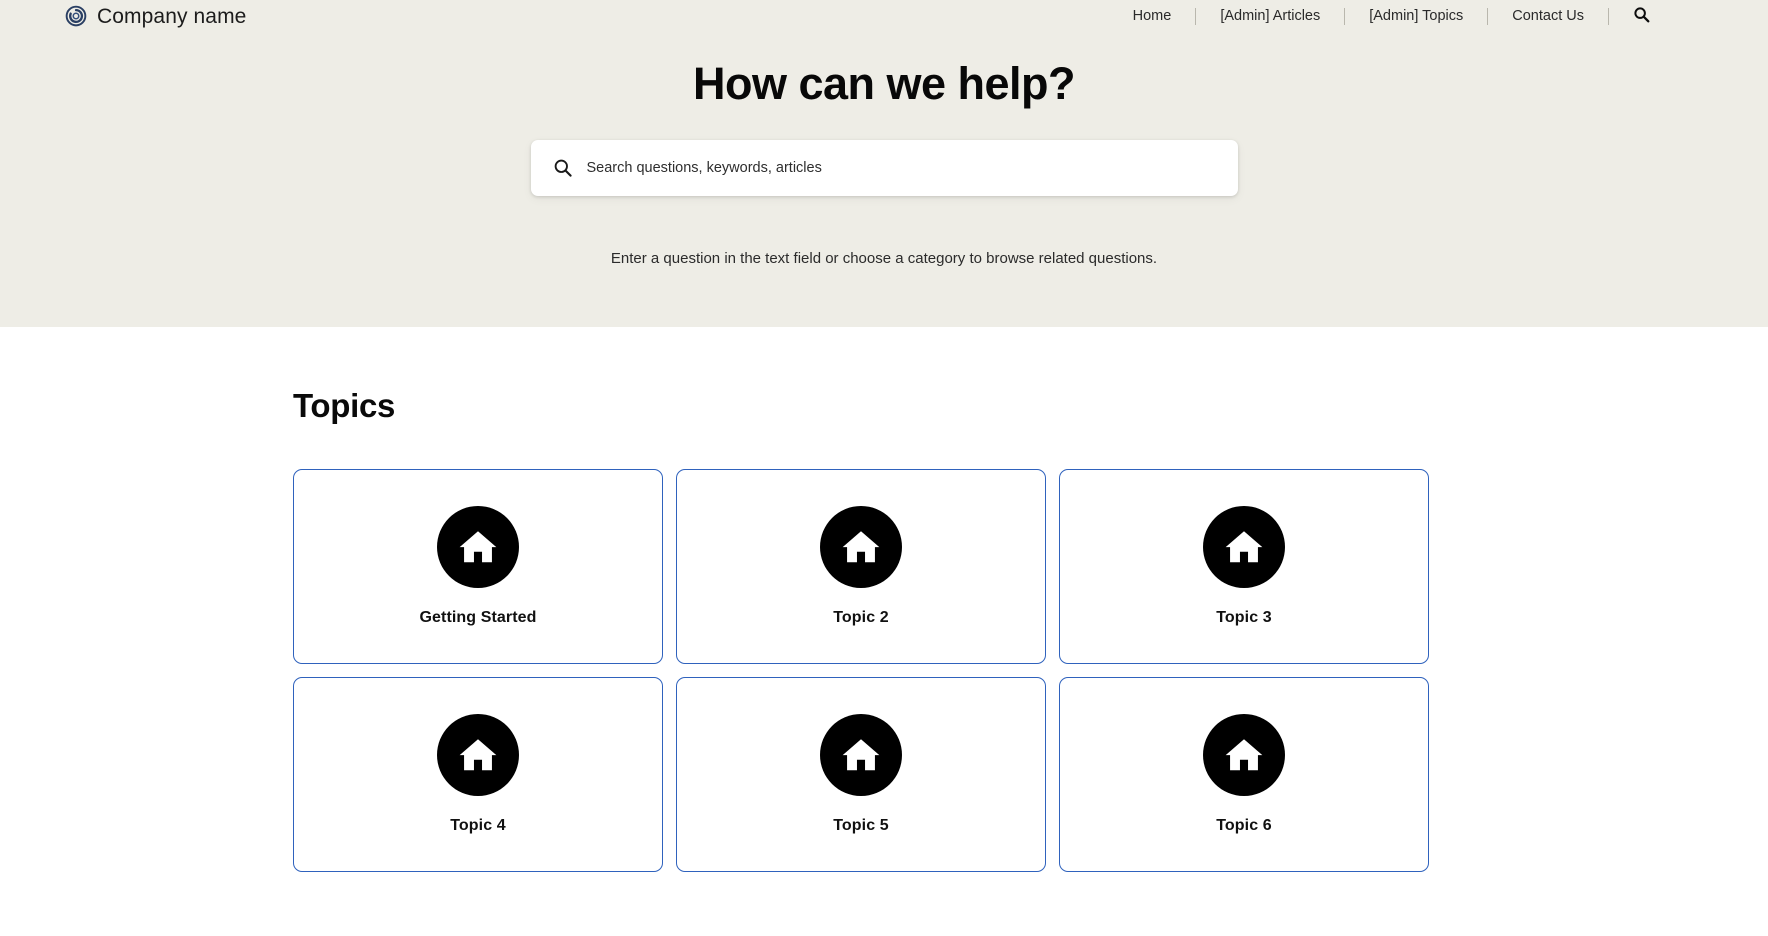 This screenshot has height=936, width=1768. I want to click on topic-card: Topic 3, so click(1244, 566).